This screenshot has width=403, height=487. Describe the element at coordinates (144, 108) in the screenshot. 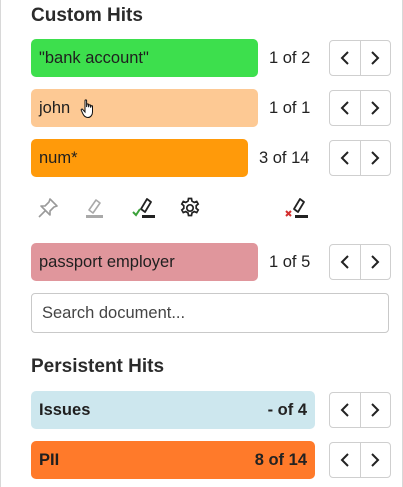

I see `hit-term: john` at that location.